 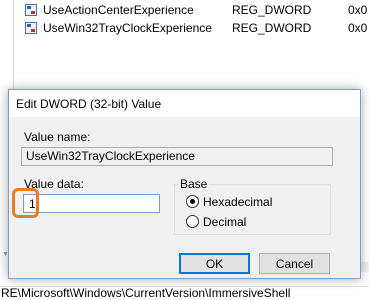 What do you see at coordinates (25, 203) in the screenshot?
I see `highlight-annotation` at bounding box center [25, 203].